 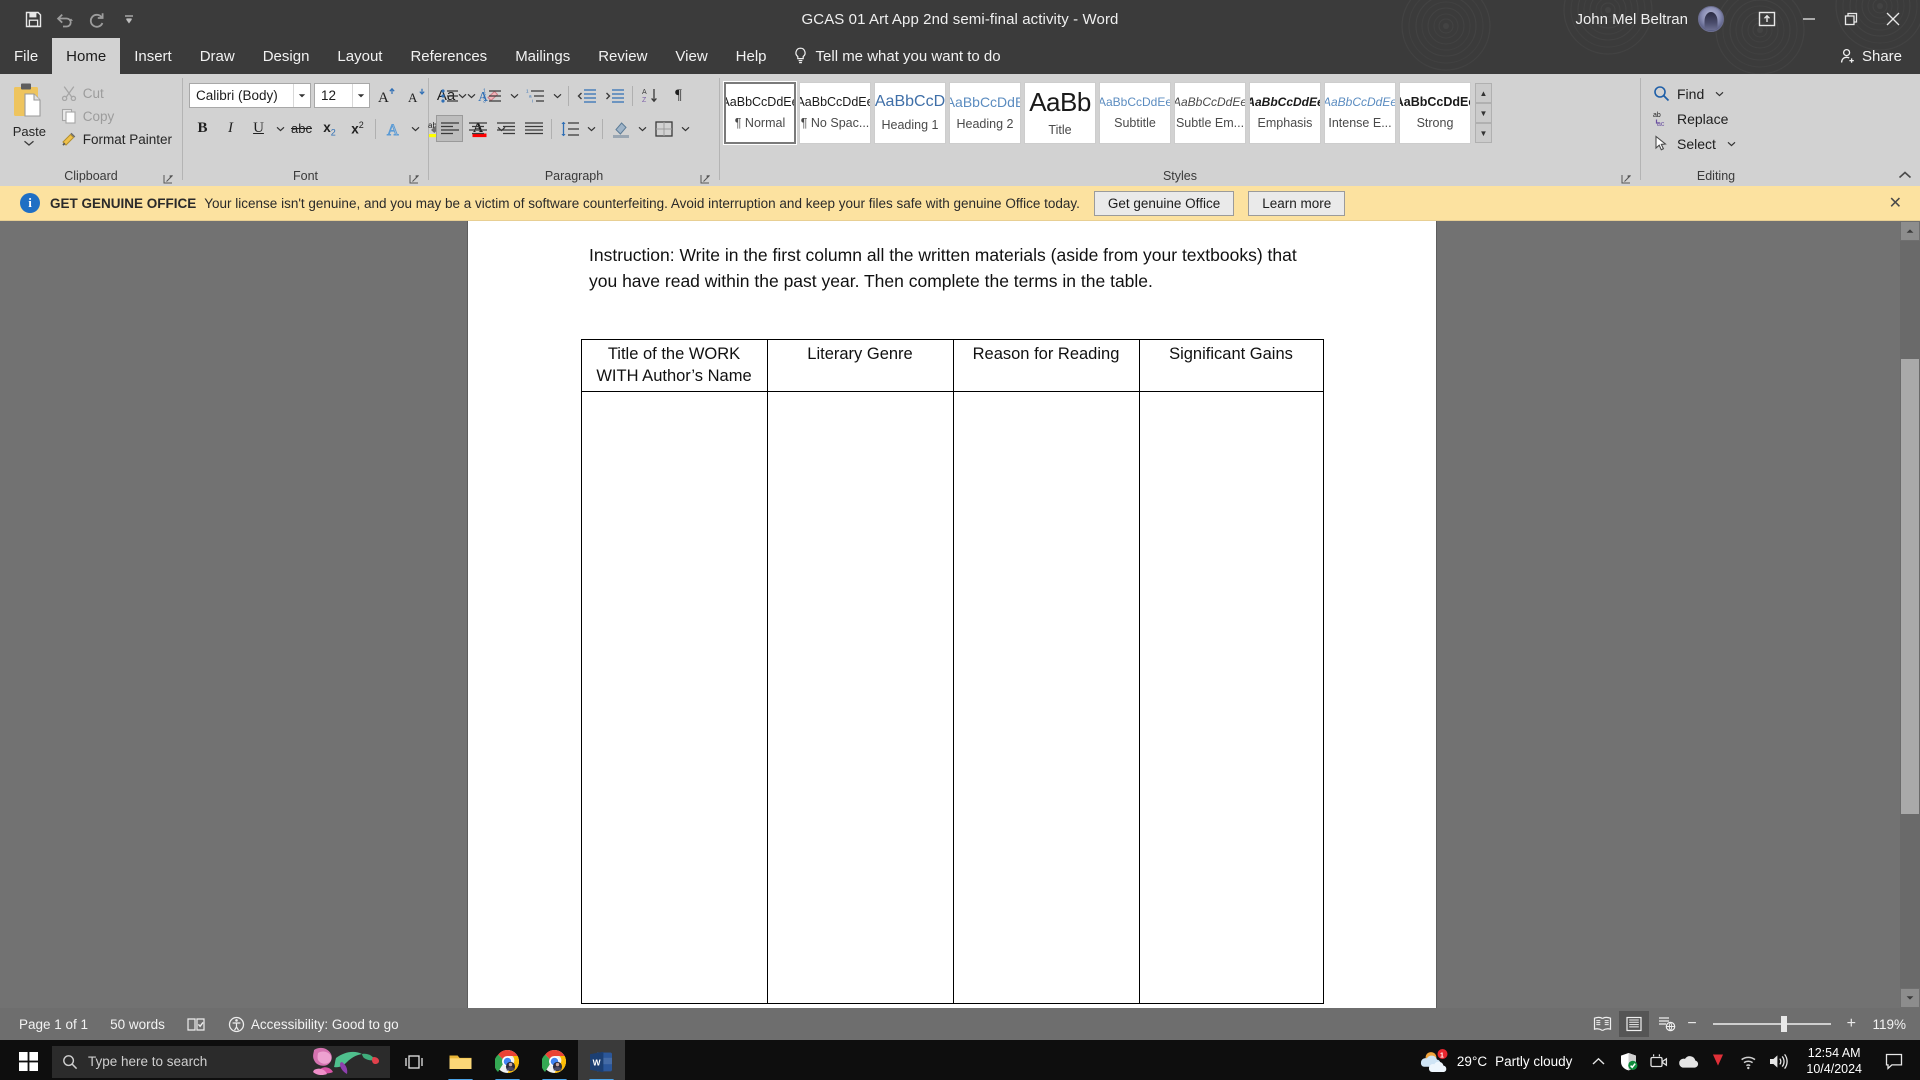 I want to click on chevron-down-icon, so click(x=1719, y=94).